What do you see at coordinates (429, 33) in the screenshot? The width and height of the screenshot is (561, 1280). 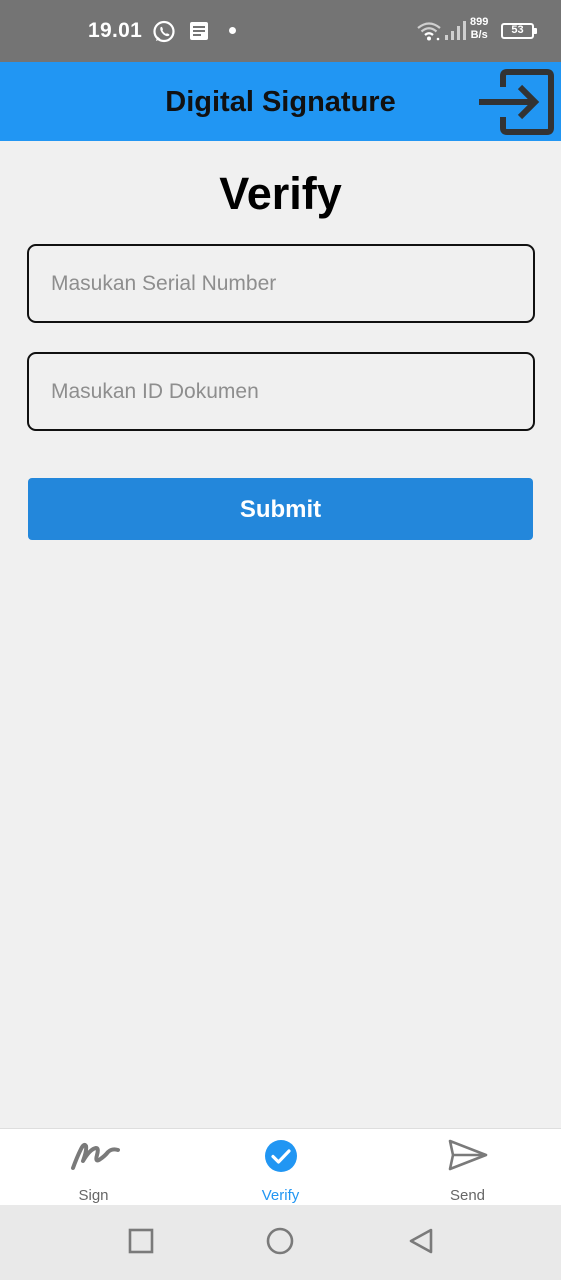 I see `wifi-icon` at bounding box center [429, 33].